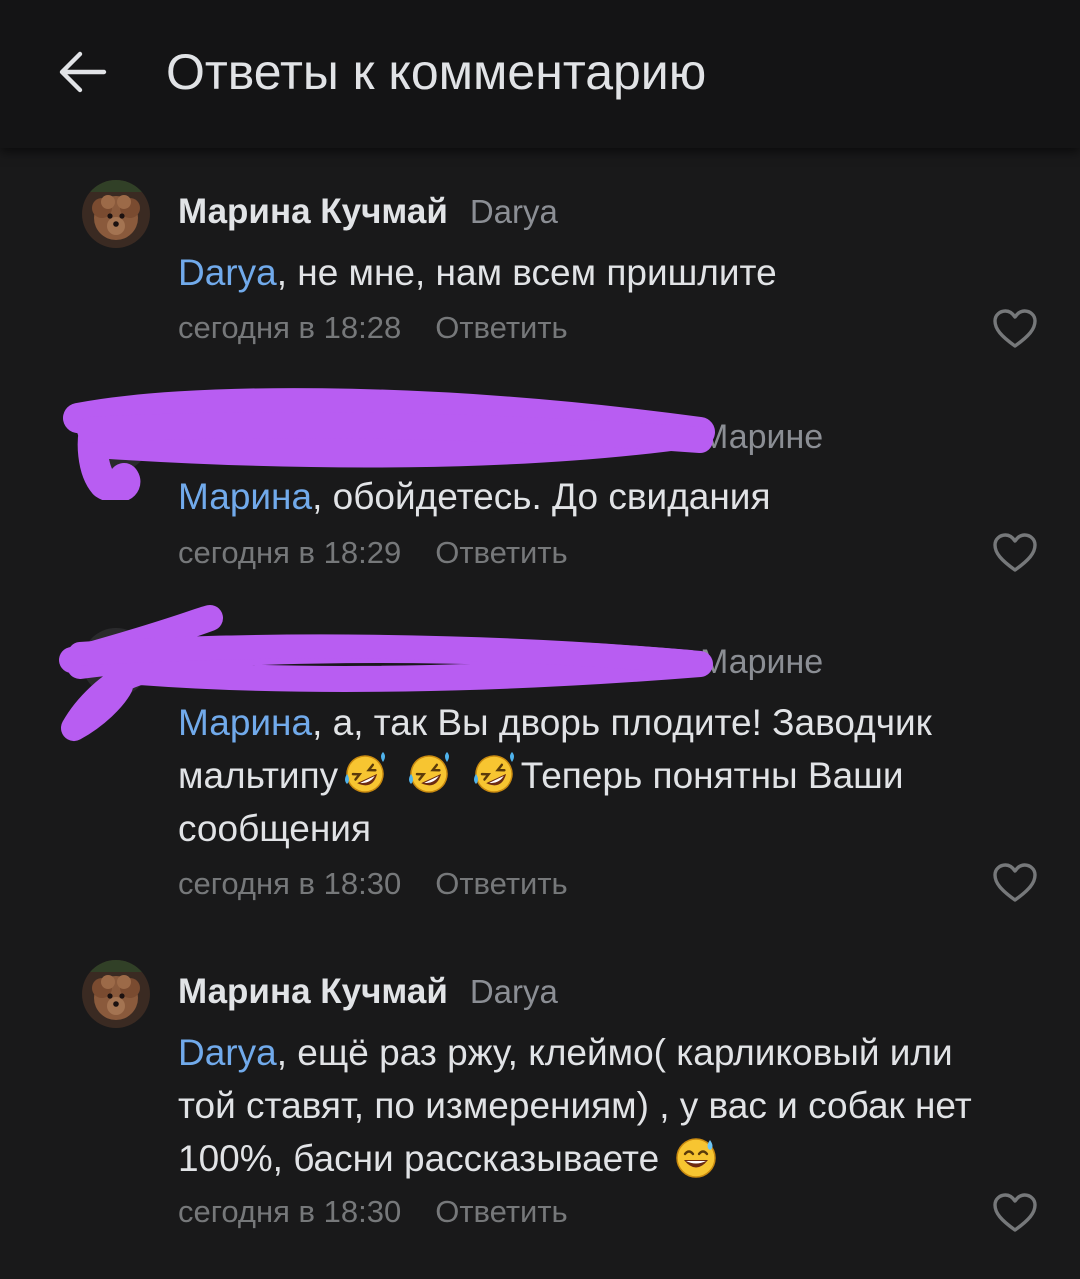 The height and width of the screenshot is (1279, 1080). I want to click on grinning-sweat-emoji, so click(696, 1157).